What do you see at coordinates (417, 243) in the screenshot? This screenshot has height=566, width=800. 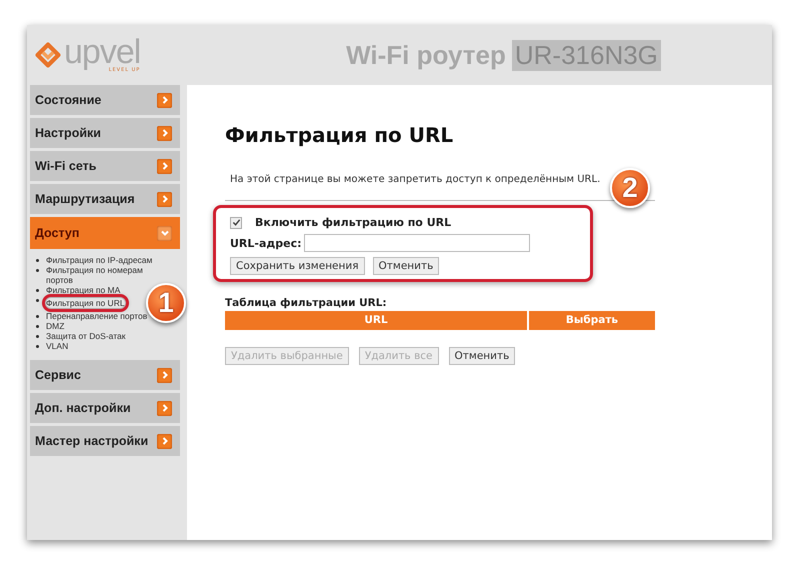 I see `url-input-field` at bounding box center [417, 243].